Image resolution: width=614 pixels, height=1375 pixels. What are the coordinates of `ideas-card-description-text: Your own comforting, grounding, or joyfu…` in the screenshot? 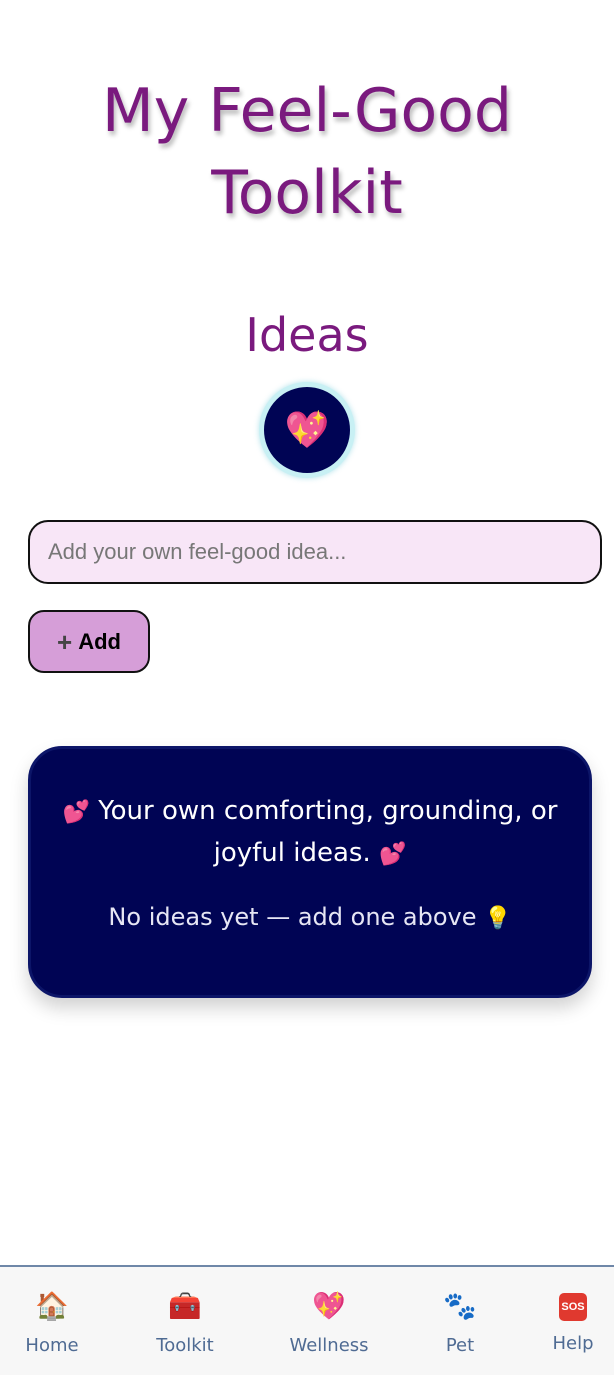 It's located at (328, 832).